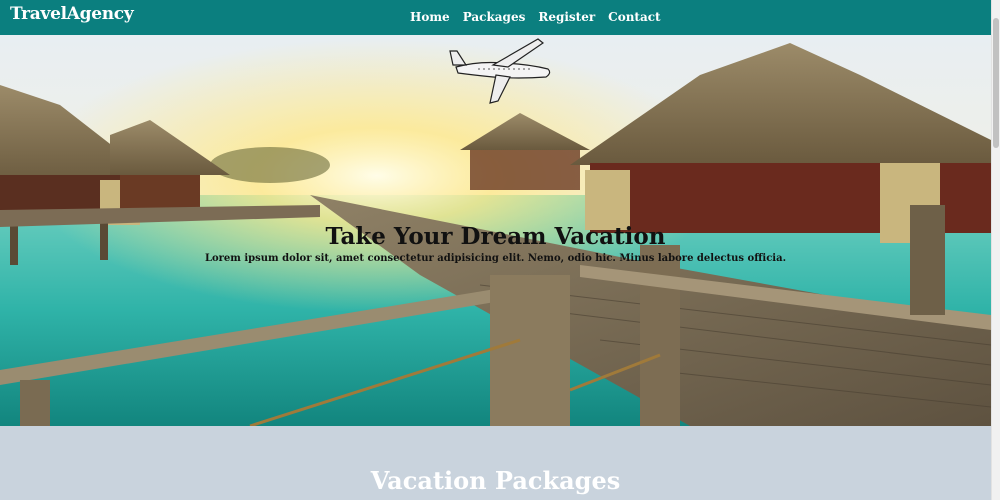 The height and width of the screenshot is (500, 1000). I want to click on nav-link-packages: Packages, so click(494, 17).